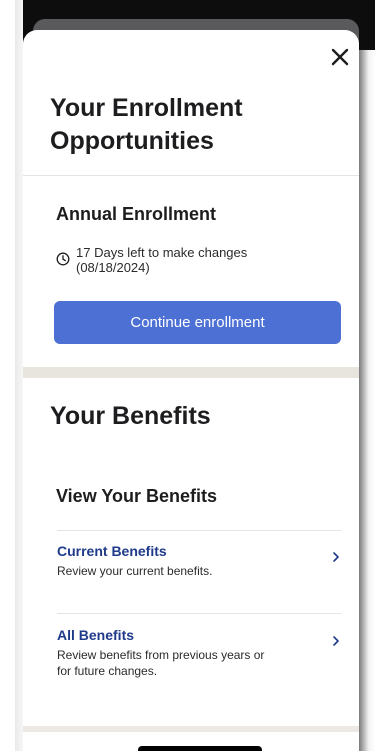 The image size is (375, 751). I want to click on current-benefits-title: Current Benefits, so click(112, 551).